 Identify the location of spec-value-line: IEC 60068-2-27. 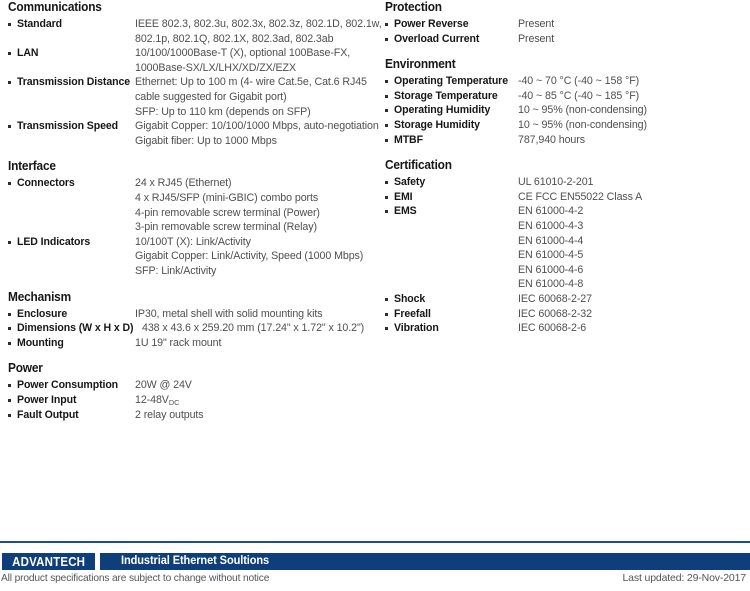
(555, 298).